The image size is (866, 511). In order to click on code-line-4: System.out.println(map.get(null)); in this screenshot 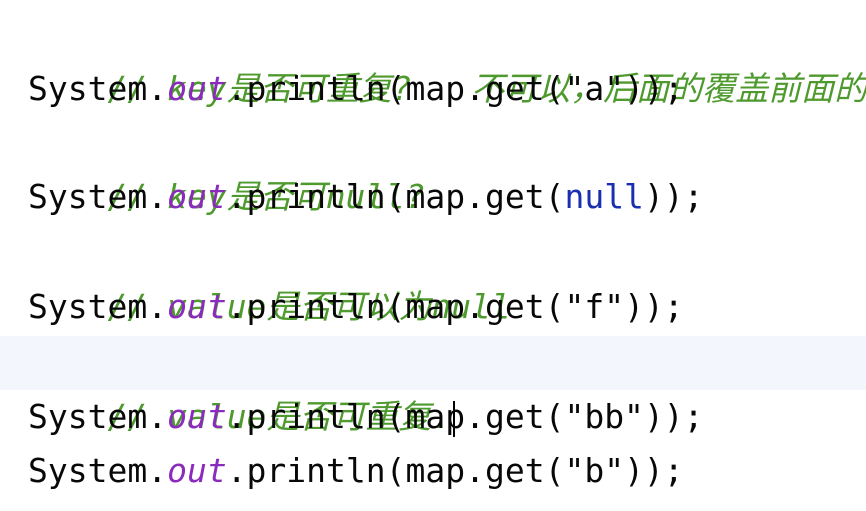, I will do `click(433, 197)`.